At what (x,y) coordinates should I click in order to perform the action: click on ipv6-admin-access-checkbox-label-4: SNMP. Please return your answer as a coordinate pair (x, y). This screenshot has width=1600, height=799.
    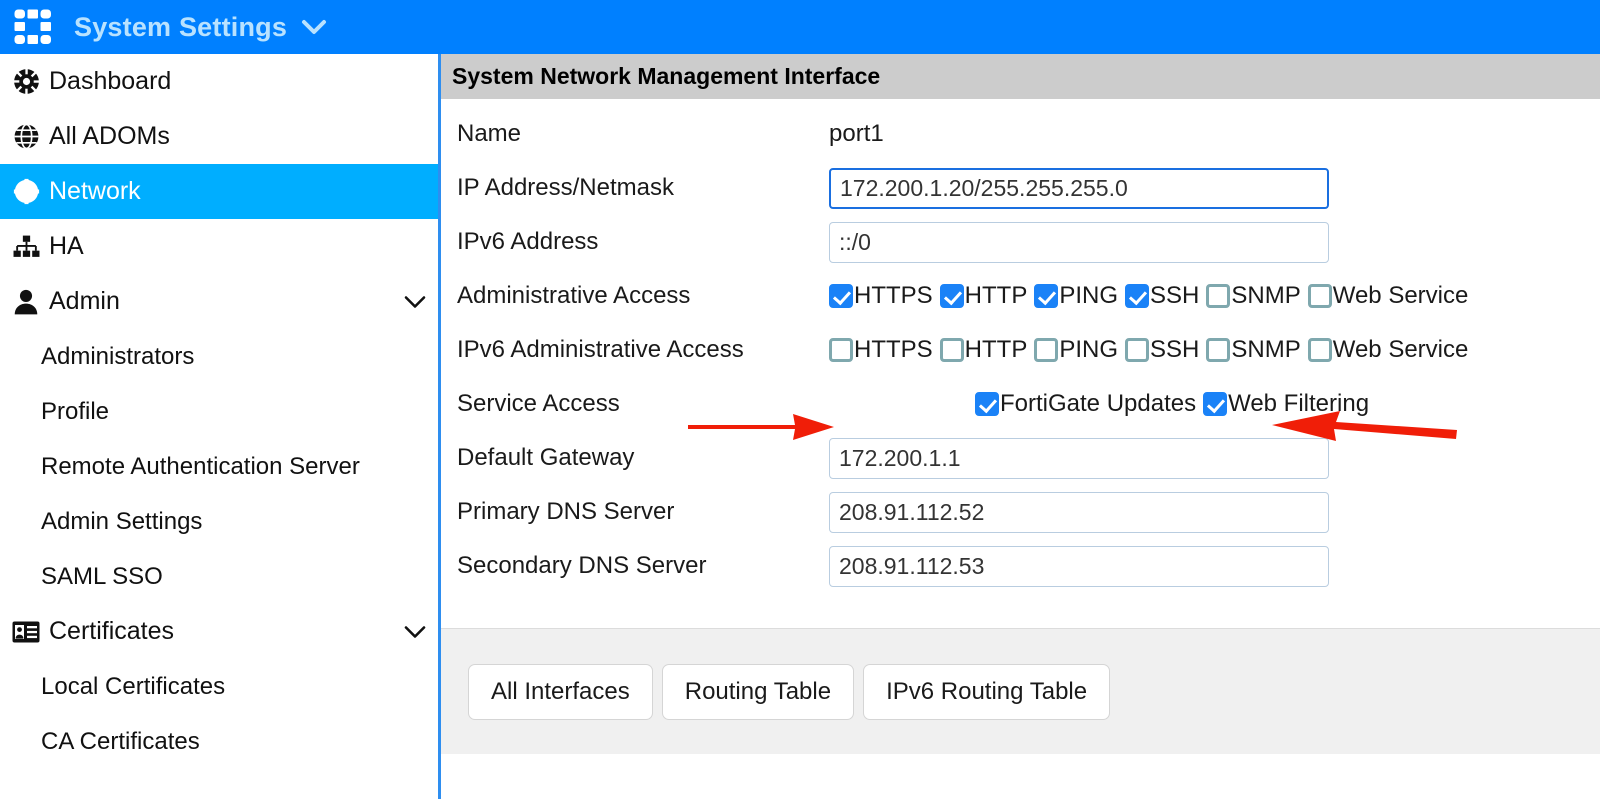
    Looking at the image, I should click on (1266, 349).